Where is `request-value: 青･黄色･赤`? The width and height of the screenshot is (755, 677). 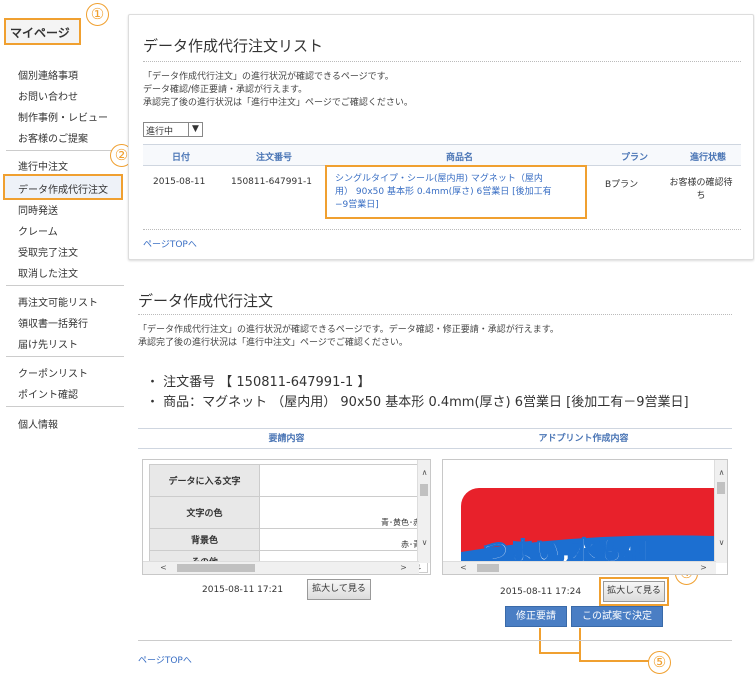
request-value: 青･黄色･赤 is located at coordinates (343, 512).